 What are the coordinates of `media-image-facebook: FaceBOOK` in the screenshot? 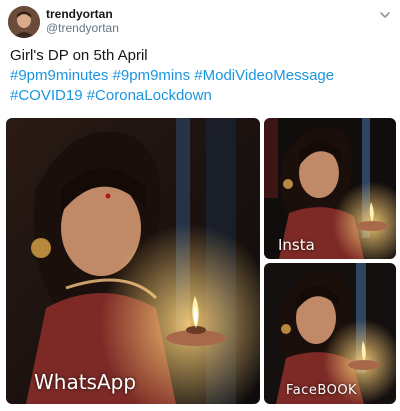 It's located at (330, 333).